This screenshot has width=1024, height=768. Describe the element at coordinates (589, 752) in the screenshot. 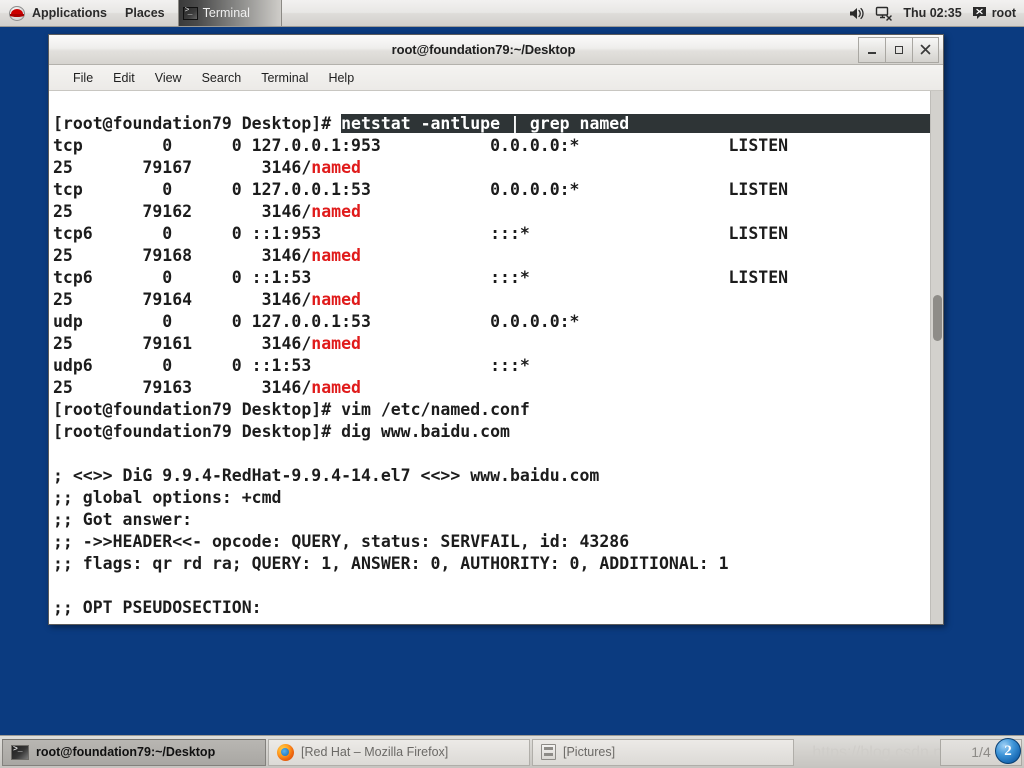

I see `taskbar-item-label: [Pictures]` at that location.